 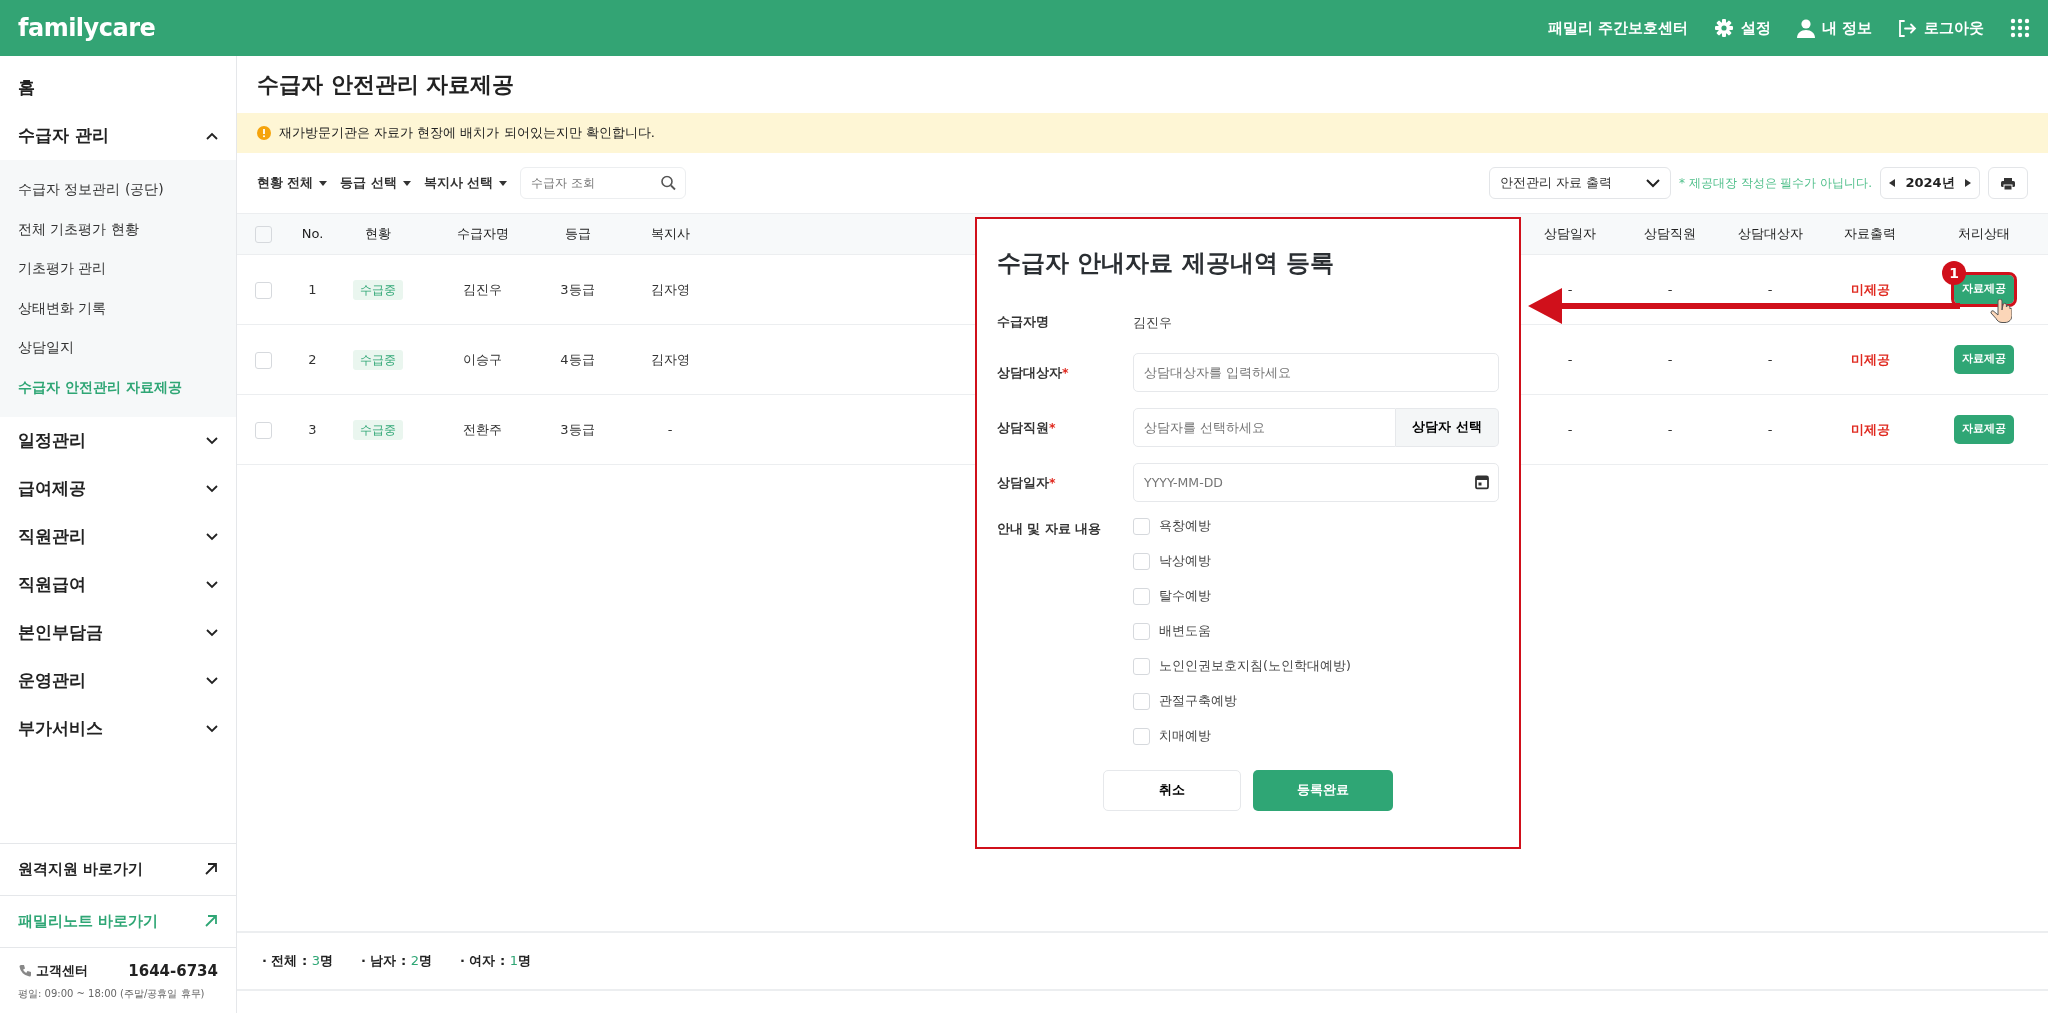 I want to click on table-cell: 2, so click(x=312, y=359).